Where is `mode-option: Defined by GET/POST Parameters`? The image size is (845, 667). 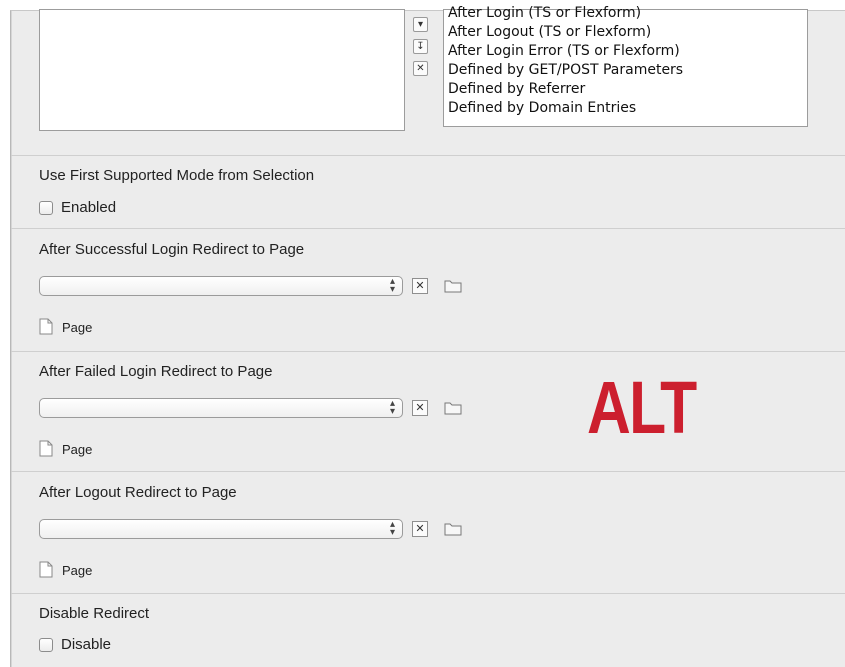
mode-option: Defined by GET/POST Parameters is located at coordinates (627, 70).